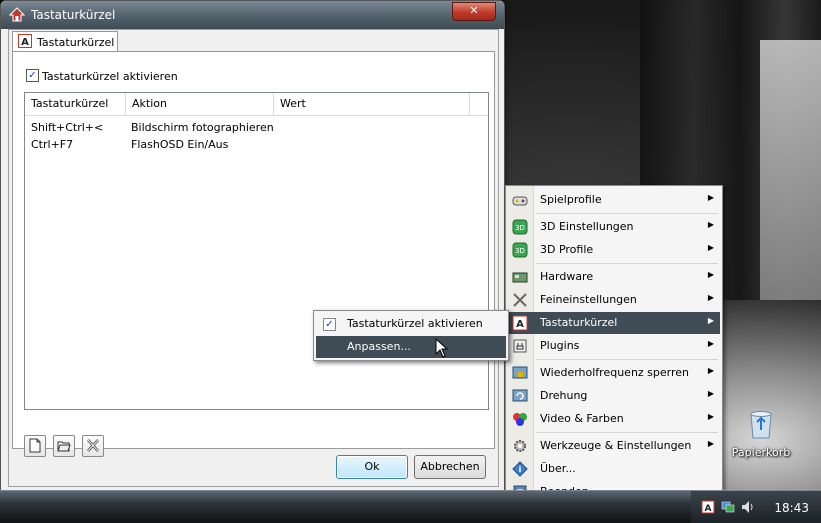 The width and height of the screenshot is (821, 523). What do you see at coordinates (520, 346) in the screenshot?
I see `plugin-icon` at bounding box center [520, 346].